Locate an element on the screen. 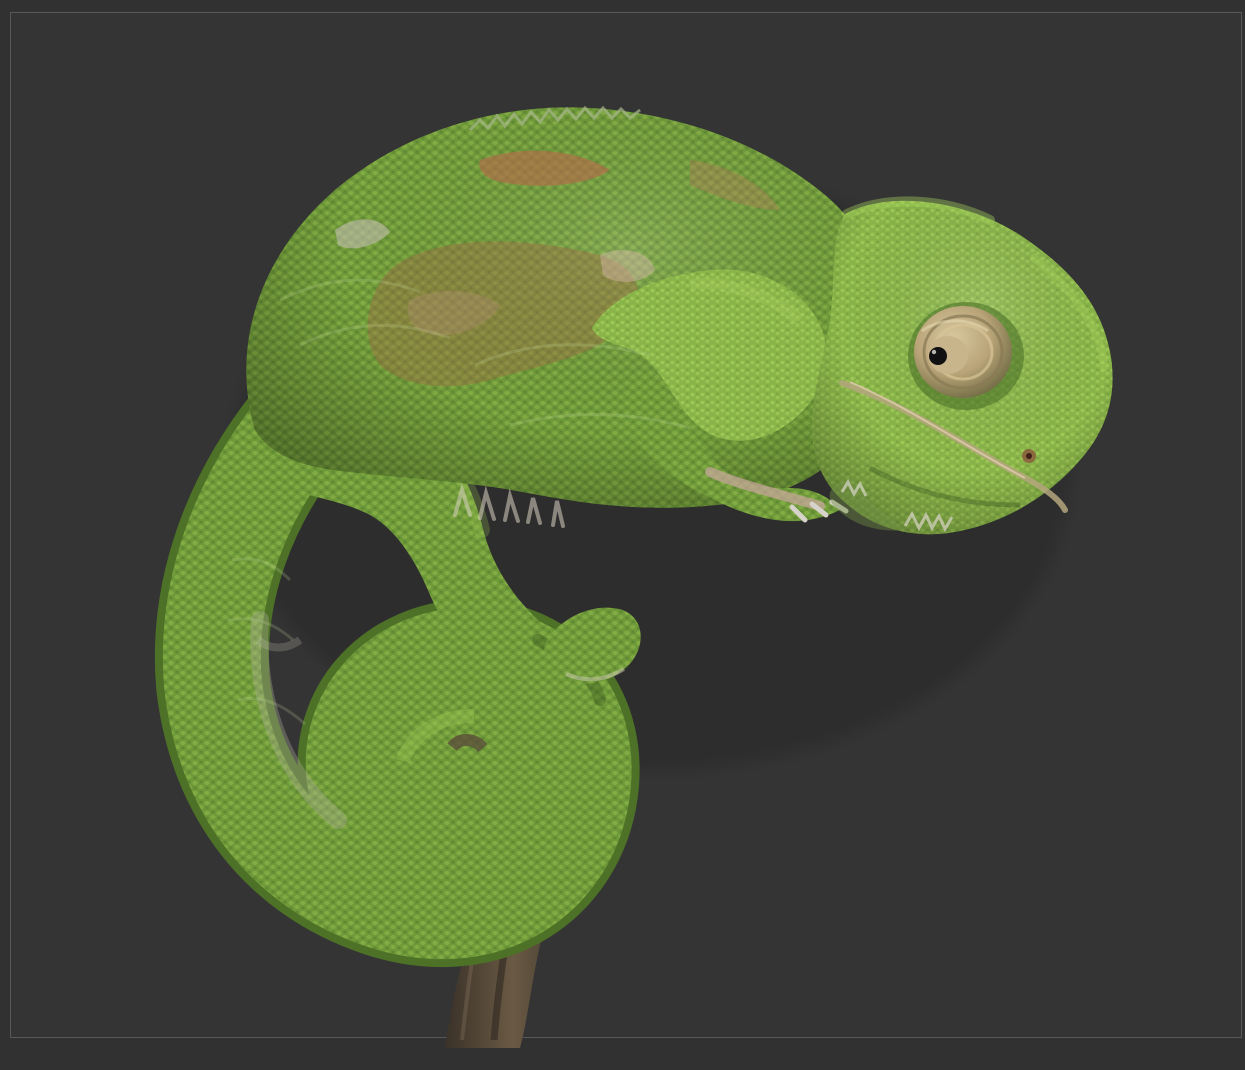 The image size is (1245, 1070). eye is located at coordinates (966, 356).